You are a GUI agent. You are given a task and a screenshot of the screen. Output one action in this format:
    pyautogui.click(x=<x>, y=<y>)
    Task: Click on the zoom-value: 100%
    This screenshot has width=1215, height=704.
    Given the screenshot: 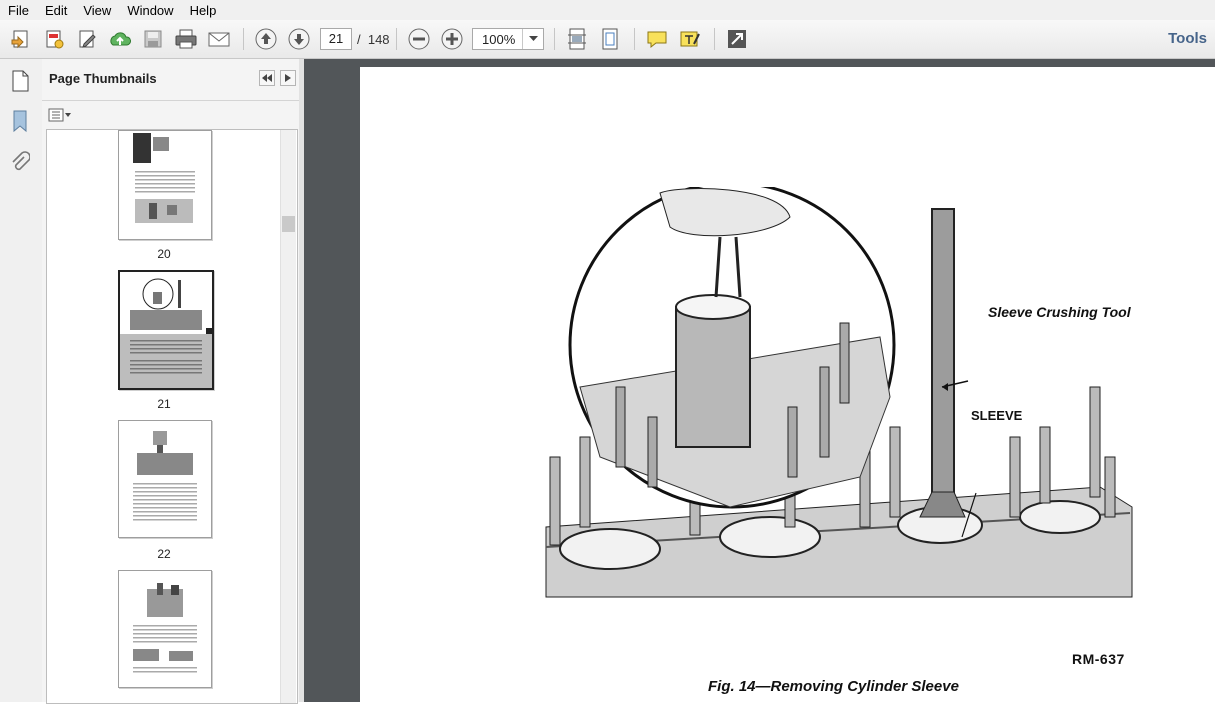 What is the action you would take?
    pyautogui.click(x=499, y=39)
    